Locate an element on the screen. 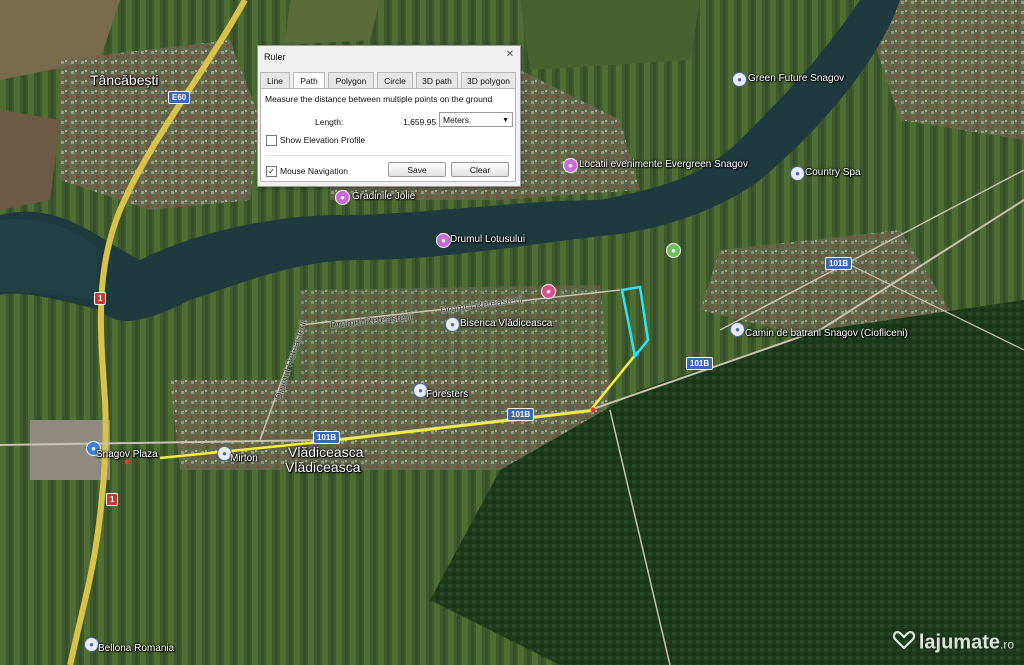  place-label: Foresters is located at coordinates (447, 394).